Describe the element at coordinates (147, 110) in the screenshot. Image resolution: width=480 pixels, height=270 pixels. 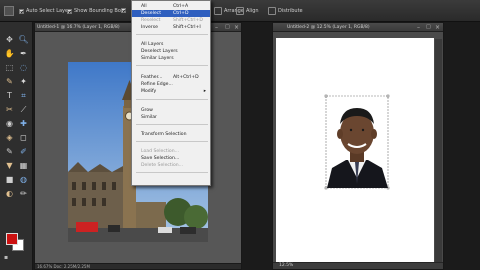
I see `menu-item-label: Grow` at that location.